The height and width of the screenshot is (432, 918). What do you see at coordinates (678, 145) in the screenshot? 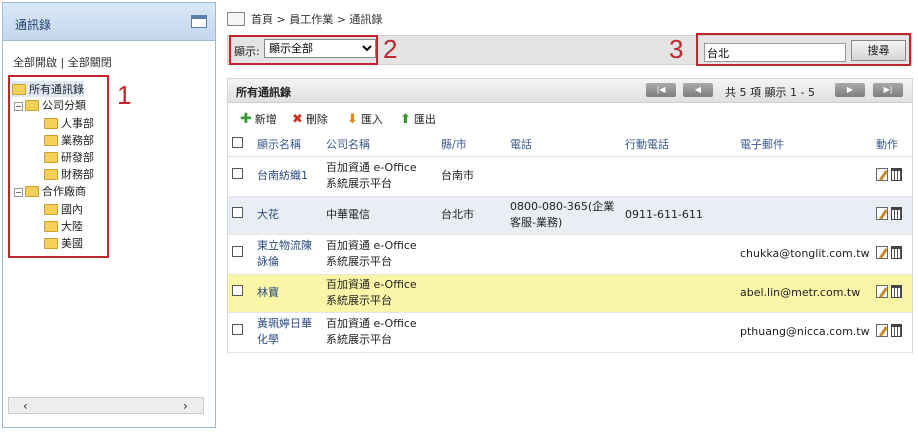
I see `column-header: 行動電話` at bounding box center [678, 145].